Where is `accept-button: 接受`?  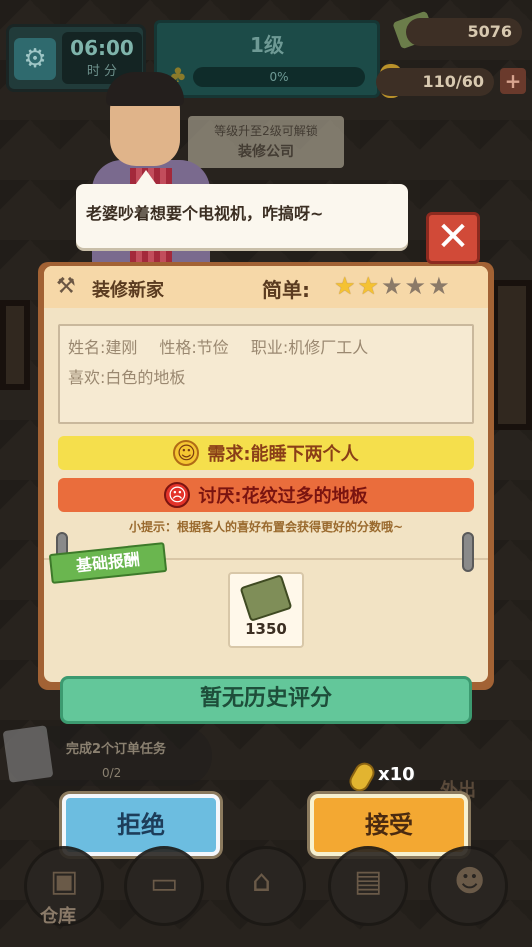 accept-button: 接受 is located at coordinates (389, 825).